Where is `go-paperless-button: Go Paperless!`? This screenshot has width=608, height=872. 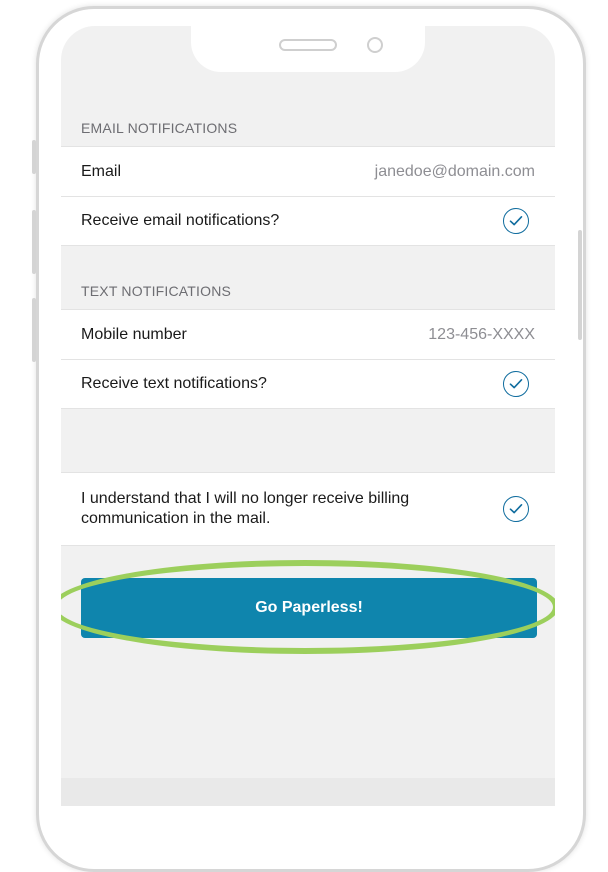
go-paperless-button: Go Paperless! is located at coordinates (309, 608).